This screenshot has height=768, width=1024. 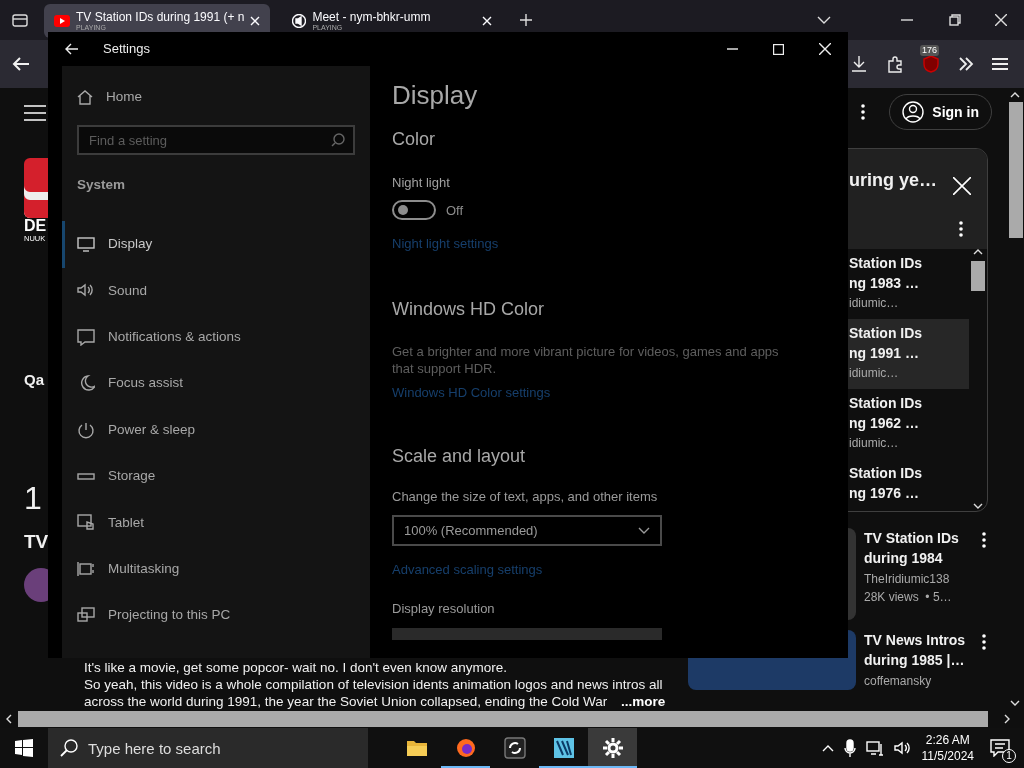 What do you see at coordinates (874, 748) in the screenshot?
I see `network-icon` at bounding box center [874, 748].